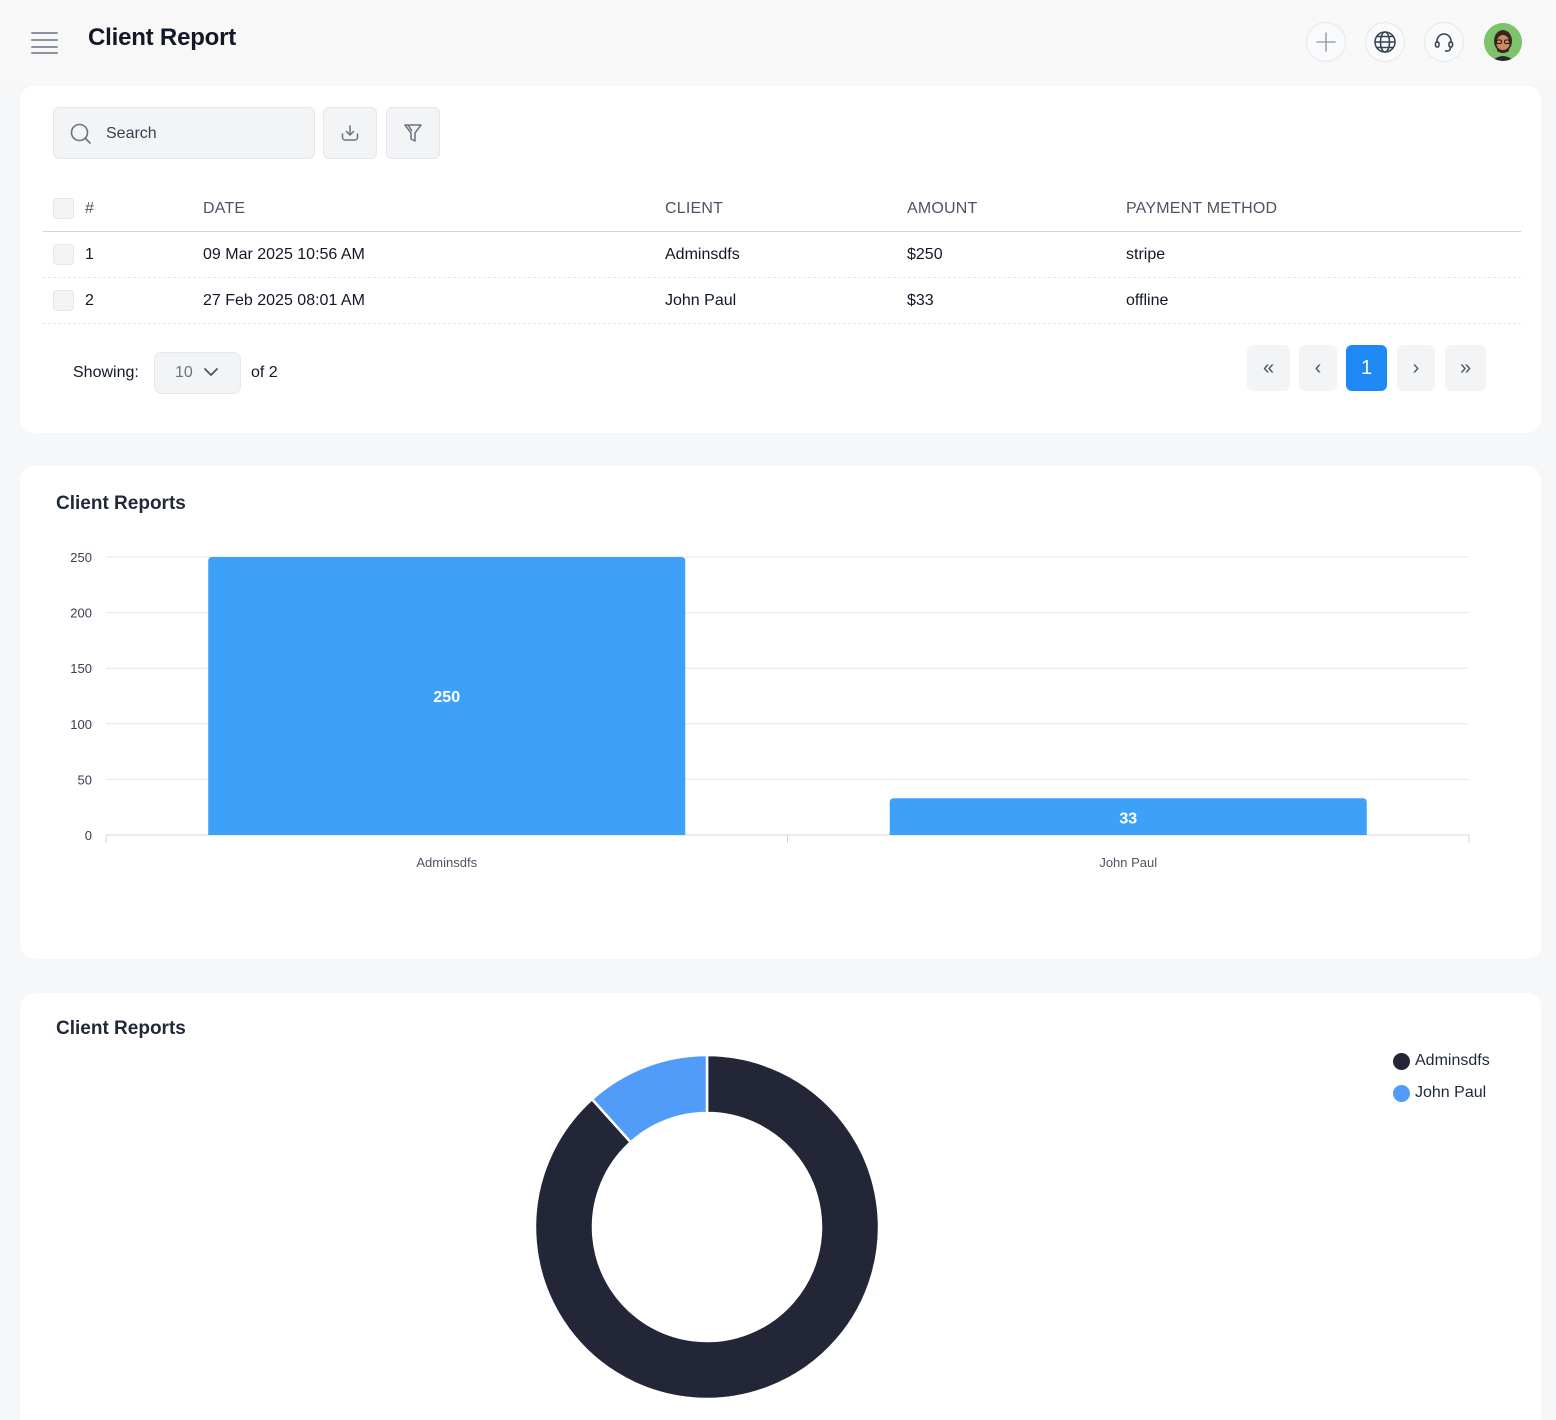 The height and width of the screenshot is (1420, 1556). I want to click on legend-item-john-paul: John Paul, so click(1439, 1093).